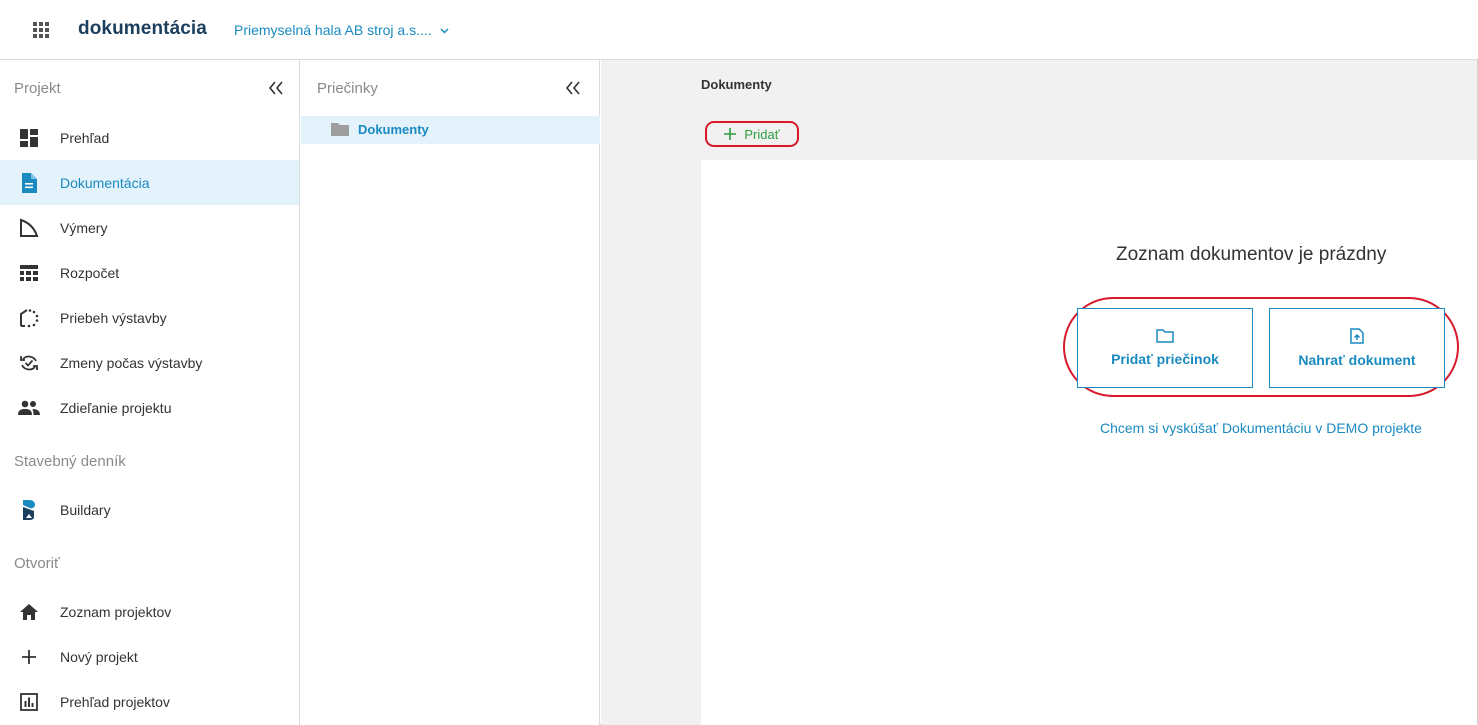 The height and width of the screenshot is (725, 1478). Describe the element at coordinates (85, 137) in the screenshot. I see `sidebar-item-label: Prehľad` at that location.